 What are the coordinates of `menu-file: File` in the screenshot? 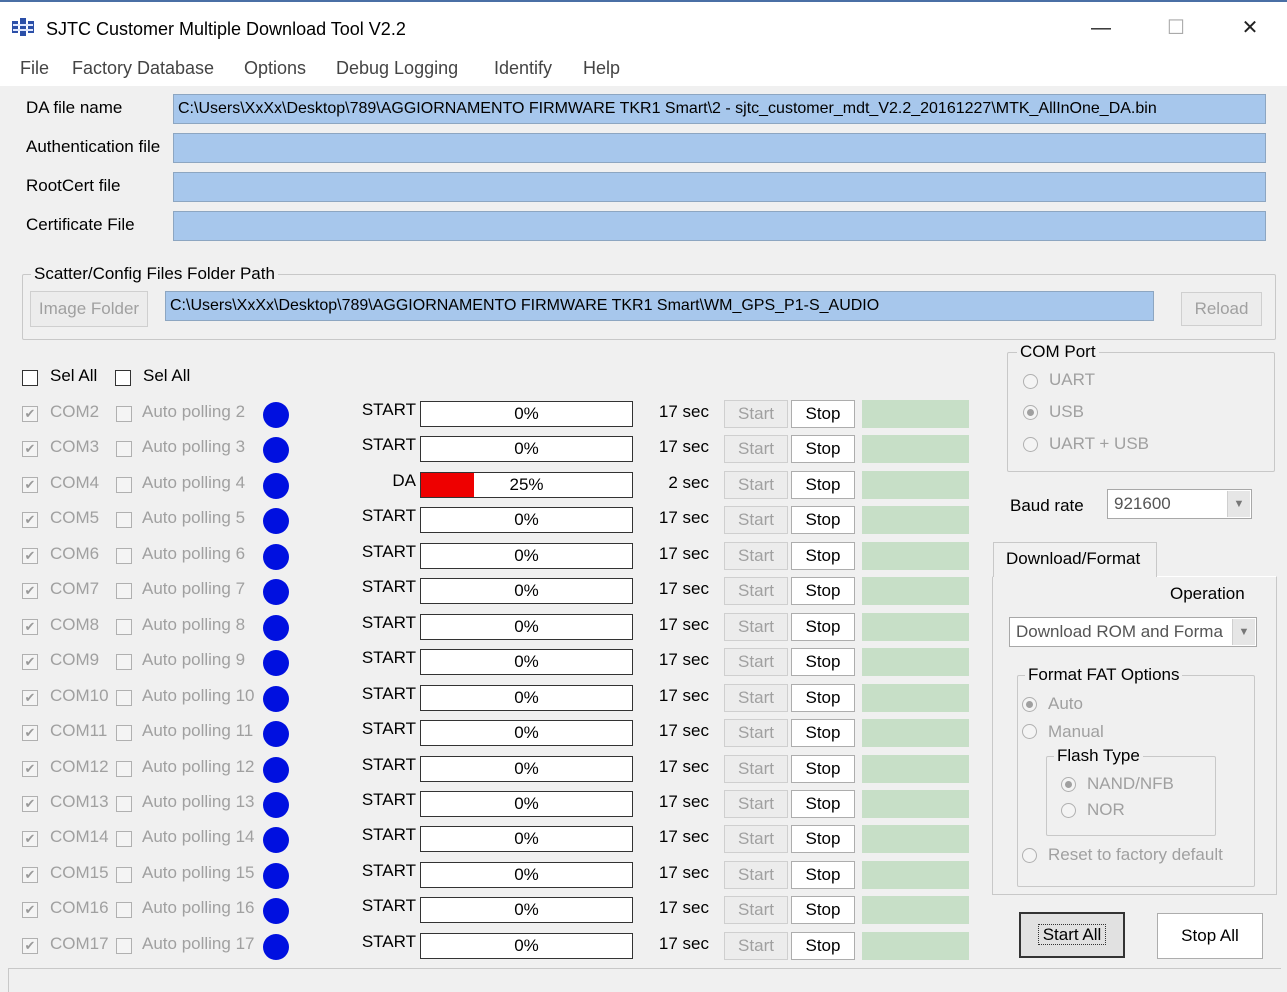 It's located at (34, 68).